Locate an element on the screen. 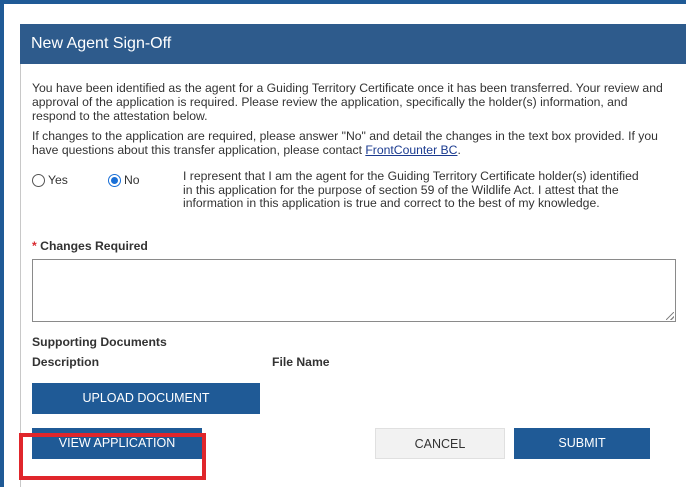 Image resolution: width=686 pixels, height=487 pixels. radio-yes-option: Yes is located at coordinates (50, 180).